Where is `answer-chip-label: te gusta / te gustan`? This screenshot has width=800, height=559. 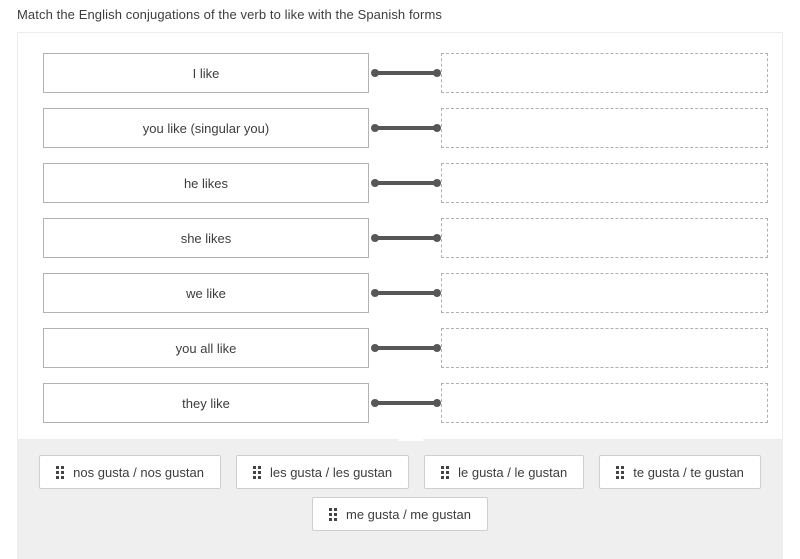
answer-chip-label: te gusta / te gustan is located at coordinates (688, 472).